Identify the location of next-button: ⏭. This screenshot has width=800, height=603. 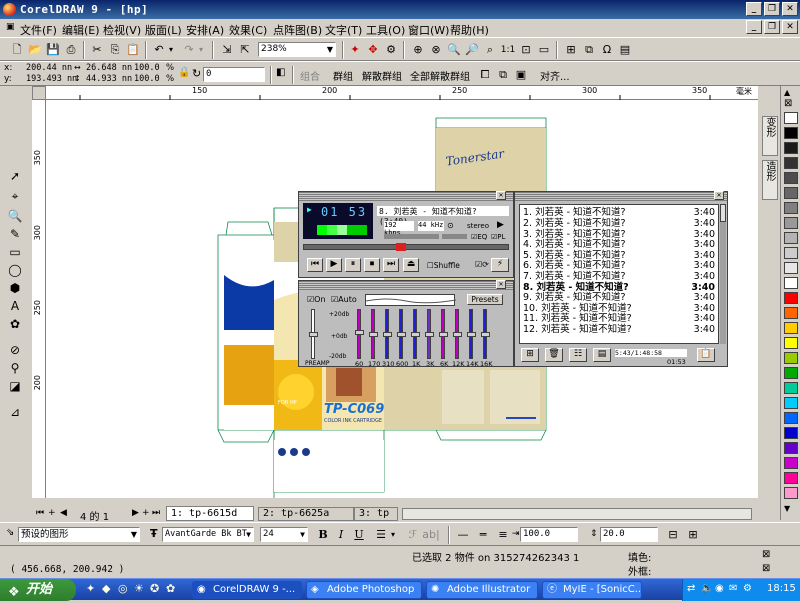
(391, 265).